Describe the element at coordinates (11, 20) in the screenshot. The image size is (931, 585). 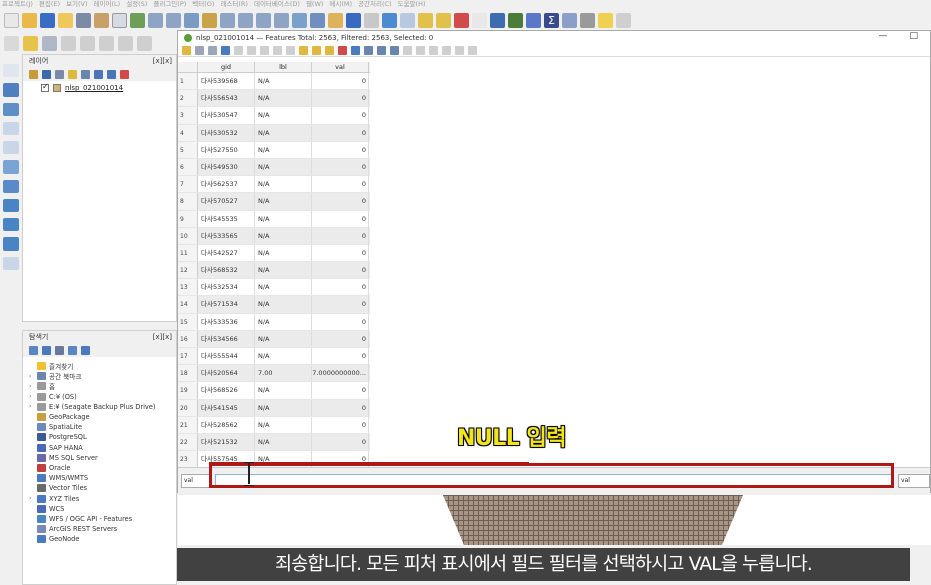
I see `new-project-icon` at that location.